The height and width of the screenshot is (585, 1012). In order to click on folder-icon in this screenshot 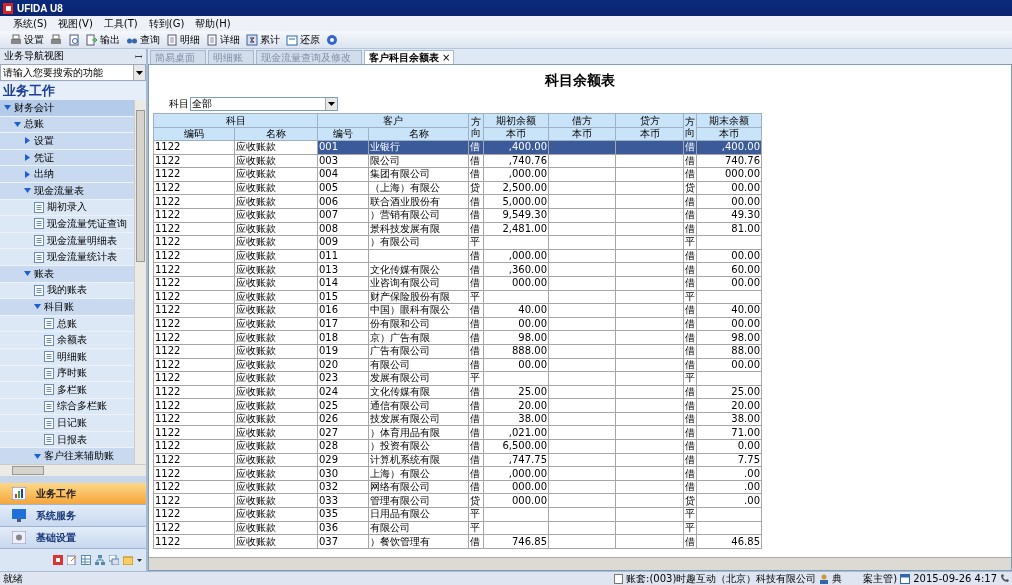, I will do `click(128, 560)`.